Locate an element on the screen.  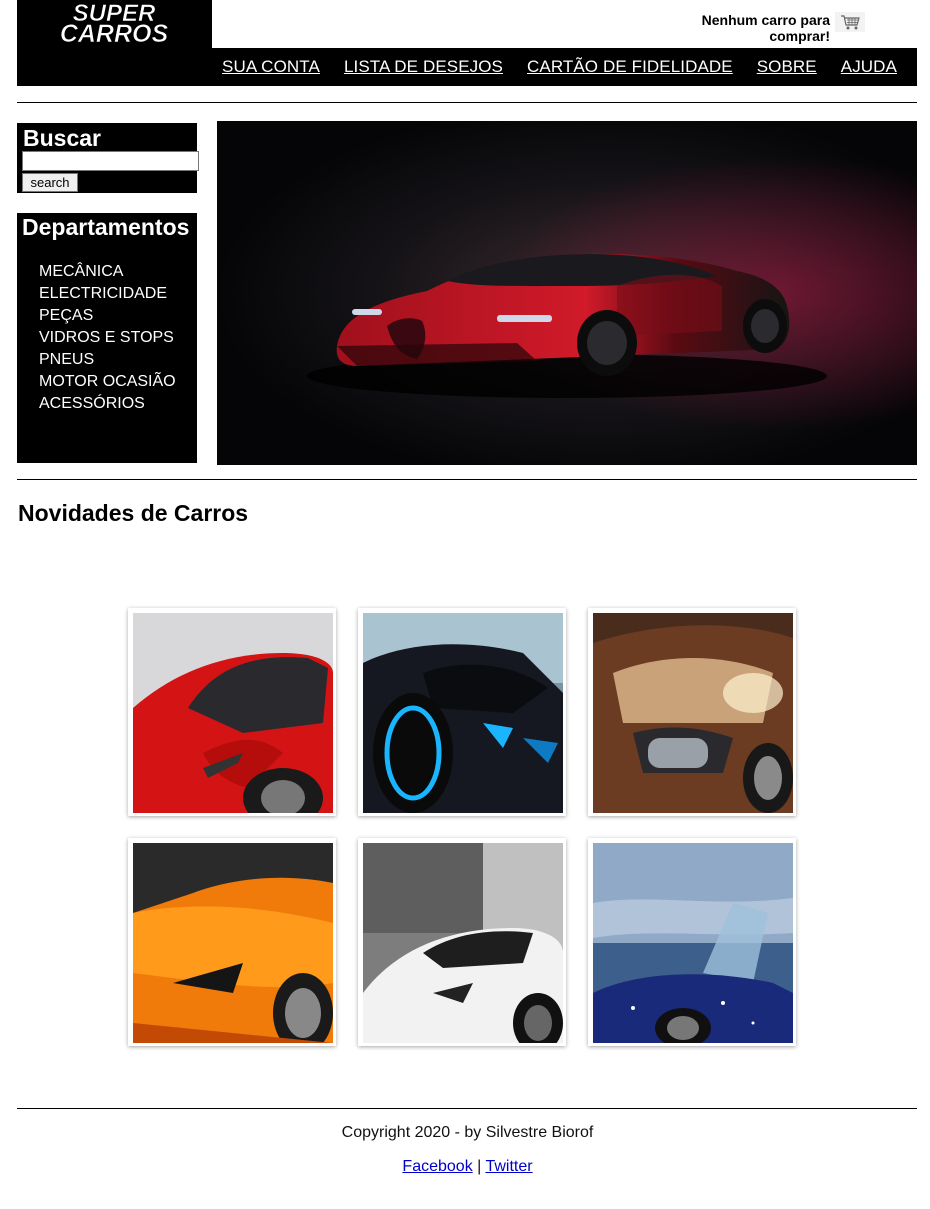
galaxy-car-image is located at coordinates (693, 943).